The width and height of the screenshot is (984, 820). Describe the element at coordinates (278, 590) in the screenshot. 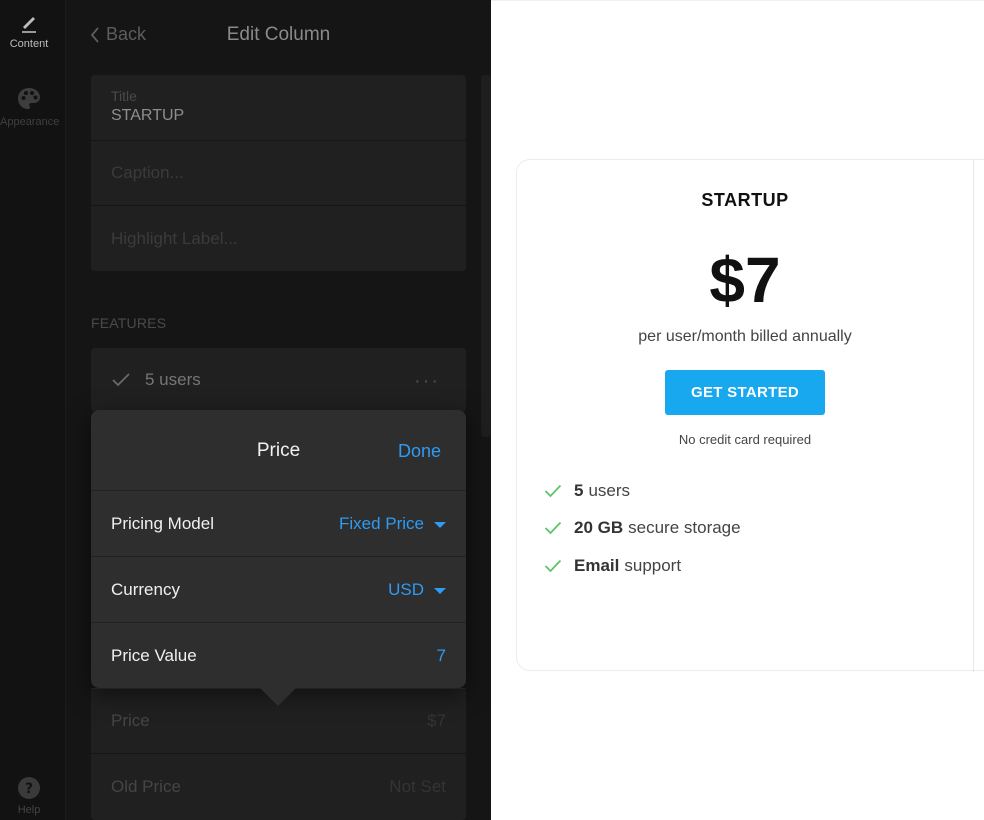

I see `currency-select: Currency USD` at that location.